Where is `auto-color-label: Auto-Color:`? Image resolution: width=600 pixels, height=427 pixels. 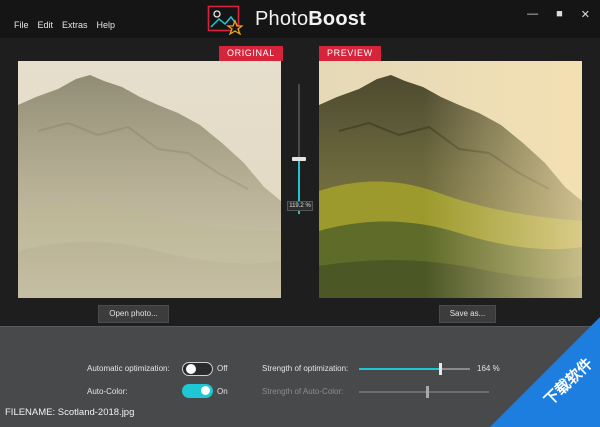
auto-color-label: Auto-Color: is located at coordinates (107, 391).